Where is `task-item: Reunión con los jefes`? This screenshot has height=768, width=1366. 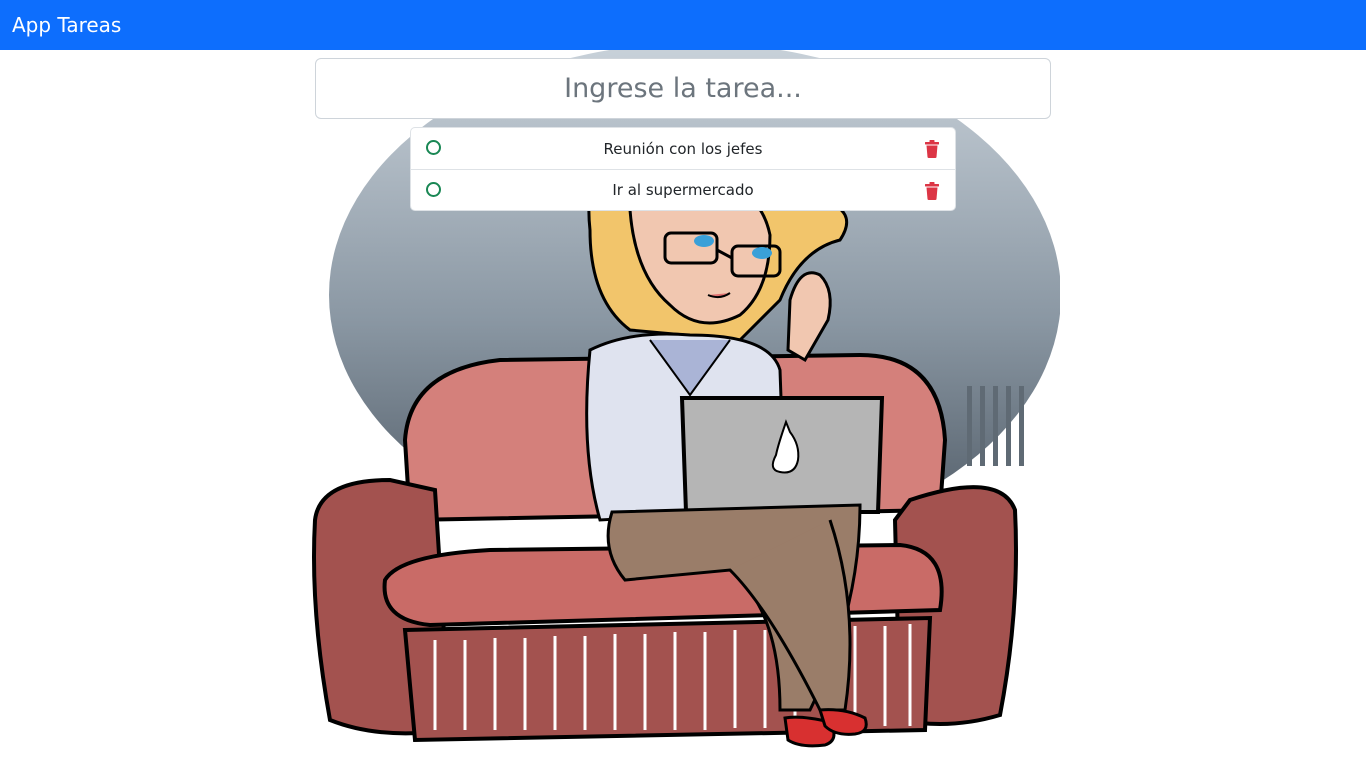 task-item: Reunión con los jefes is located at coordinates (683, 148).